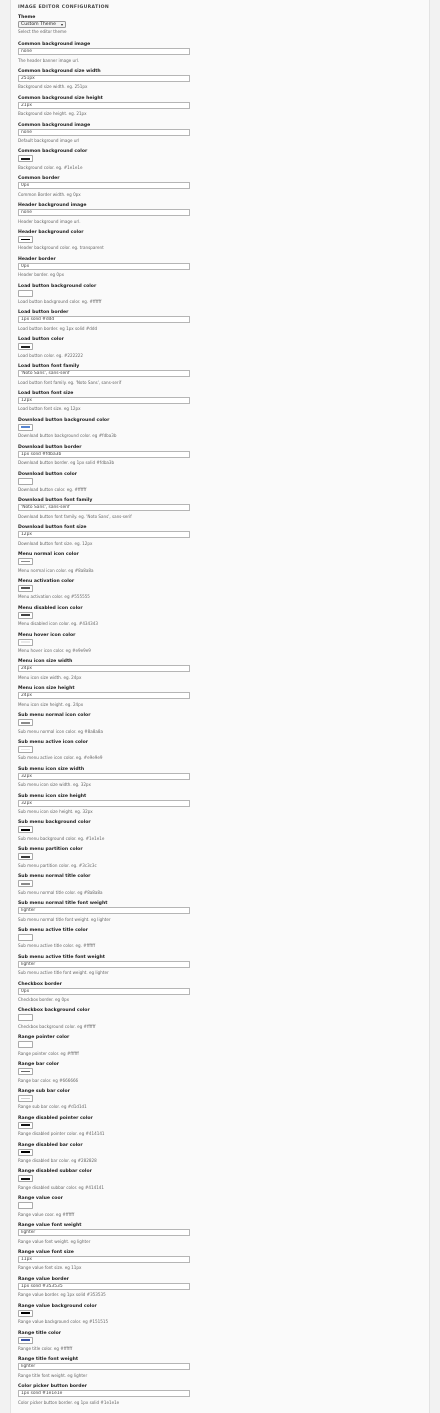  I want to click on setting-description: Background color. eg. #1e1e1e, so click(50, 167).